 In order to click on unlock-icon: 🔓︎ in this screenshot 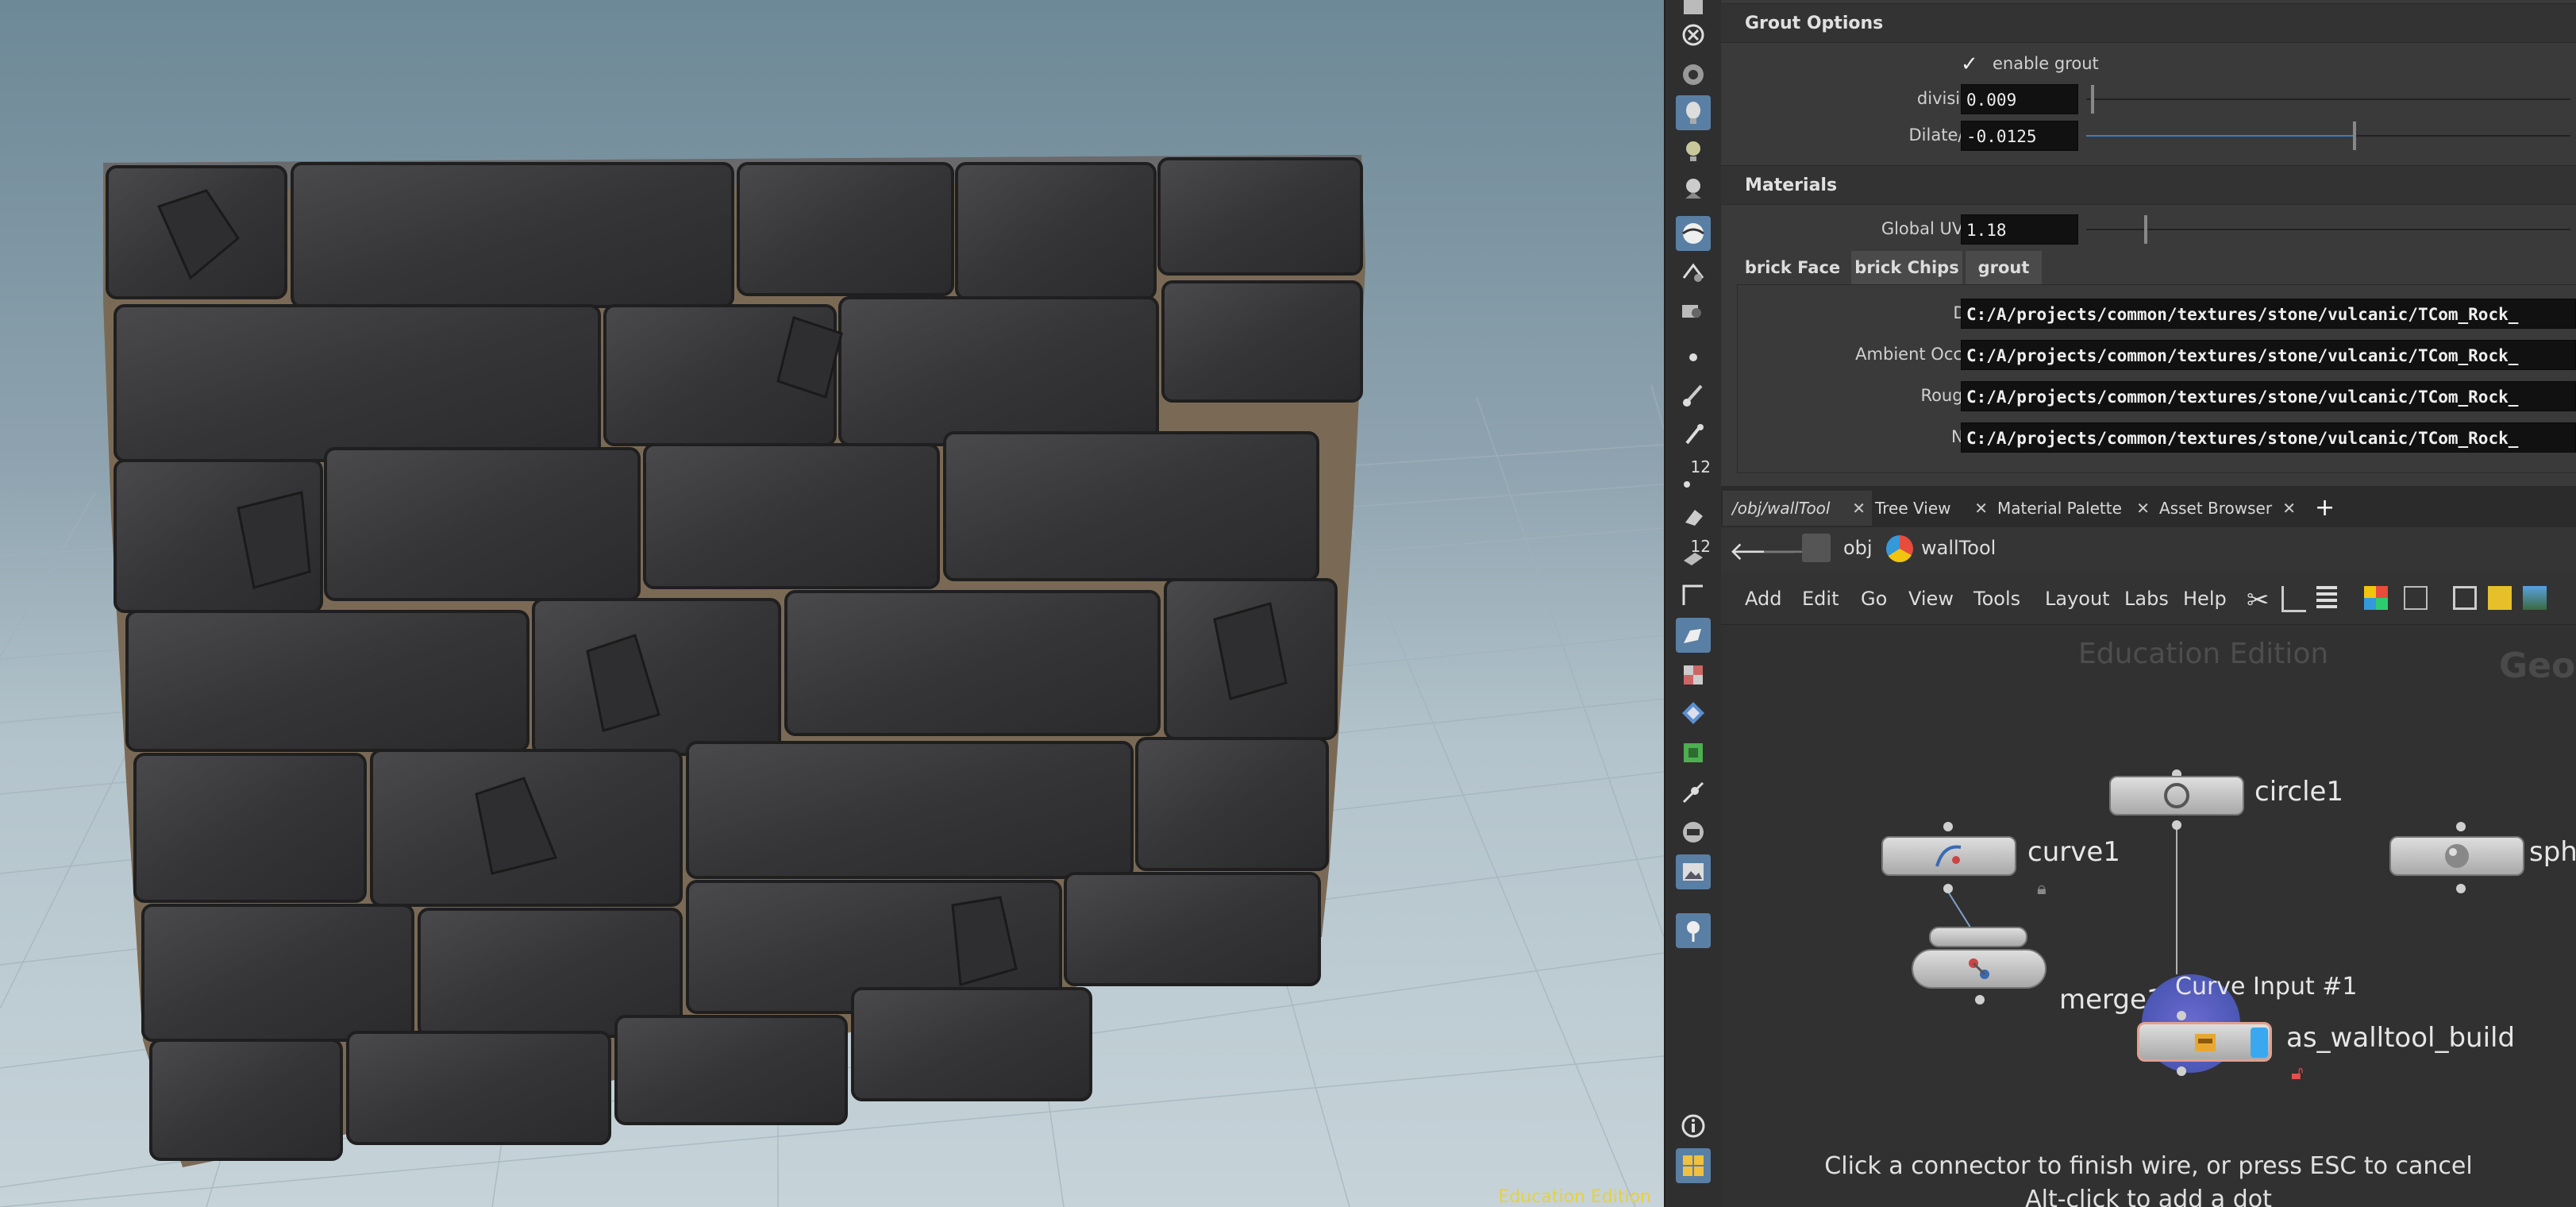, I will do `click(2297, 1073)`.